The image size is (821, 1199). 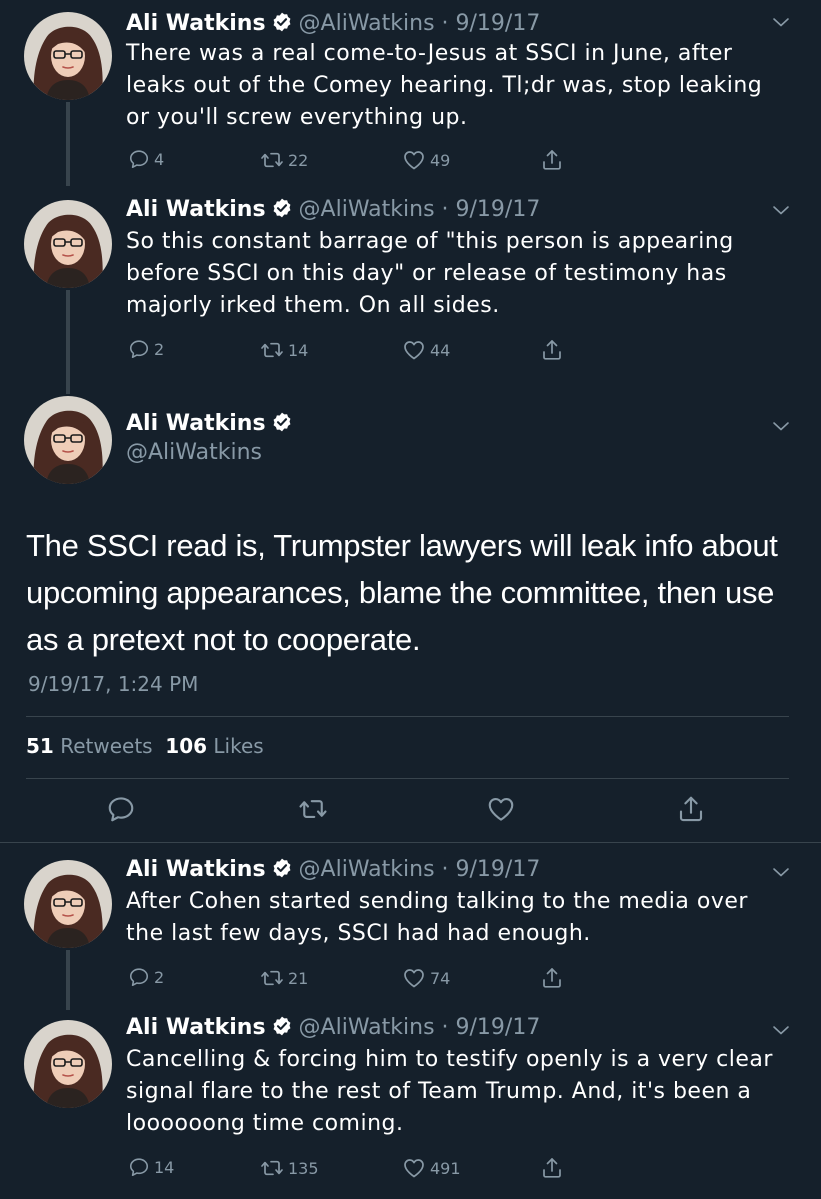 I want to click on like-button, so click(x=501, y=811).